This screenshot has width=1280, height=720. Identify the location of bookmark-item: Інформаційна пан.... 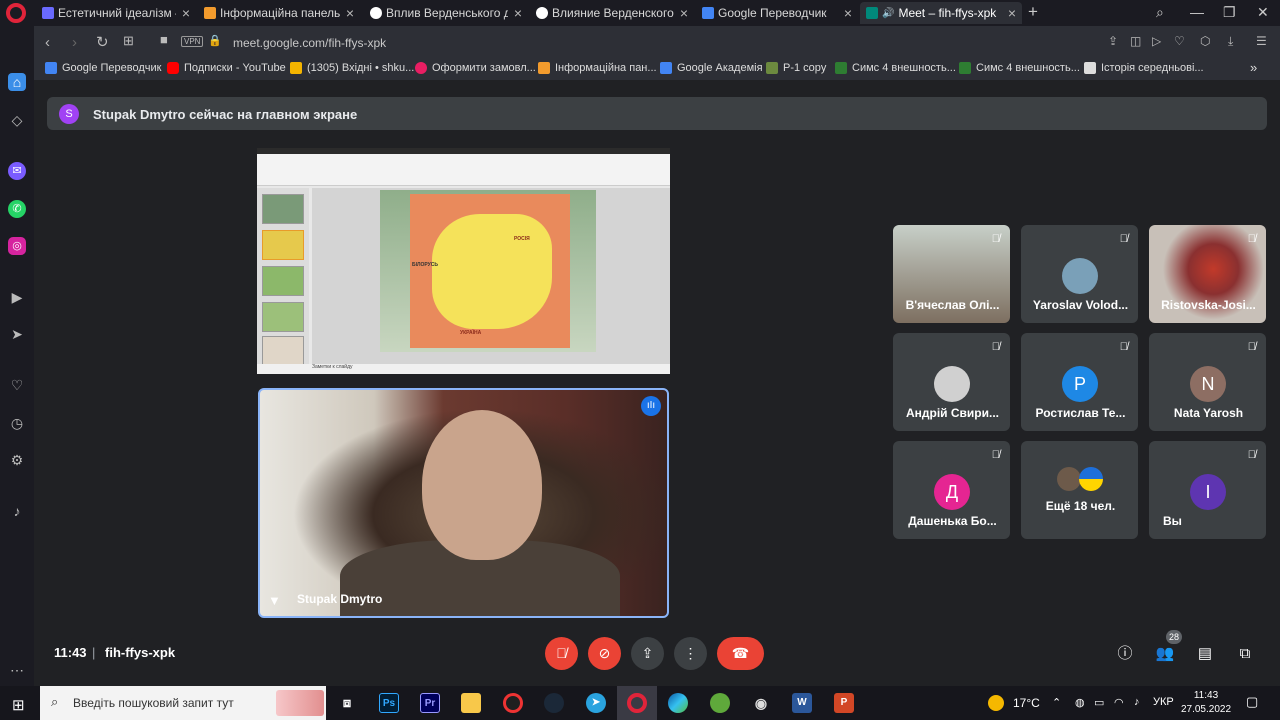
(597, 68).